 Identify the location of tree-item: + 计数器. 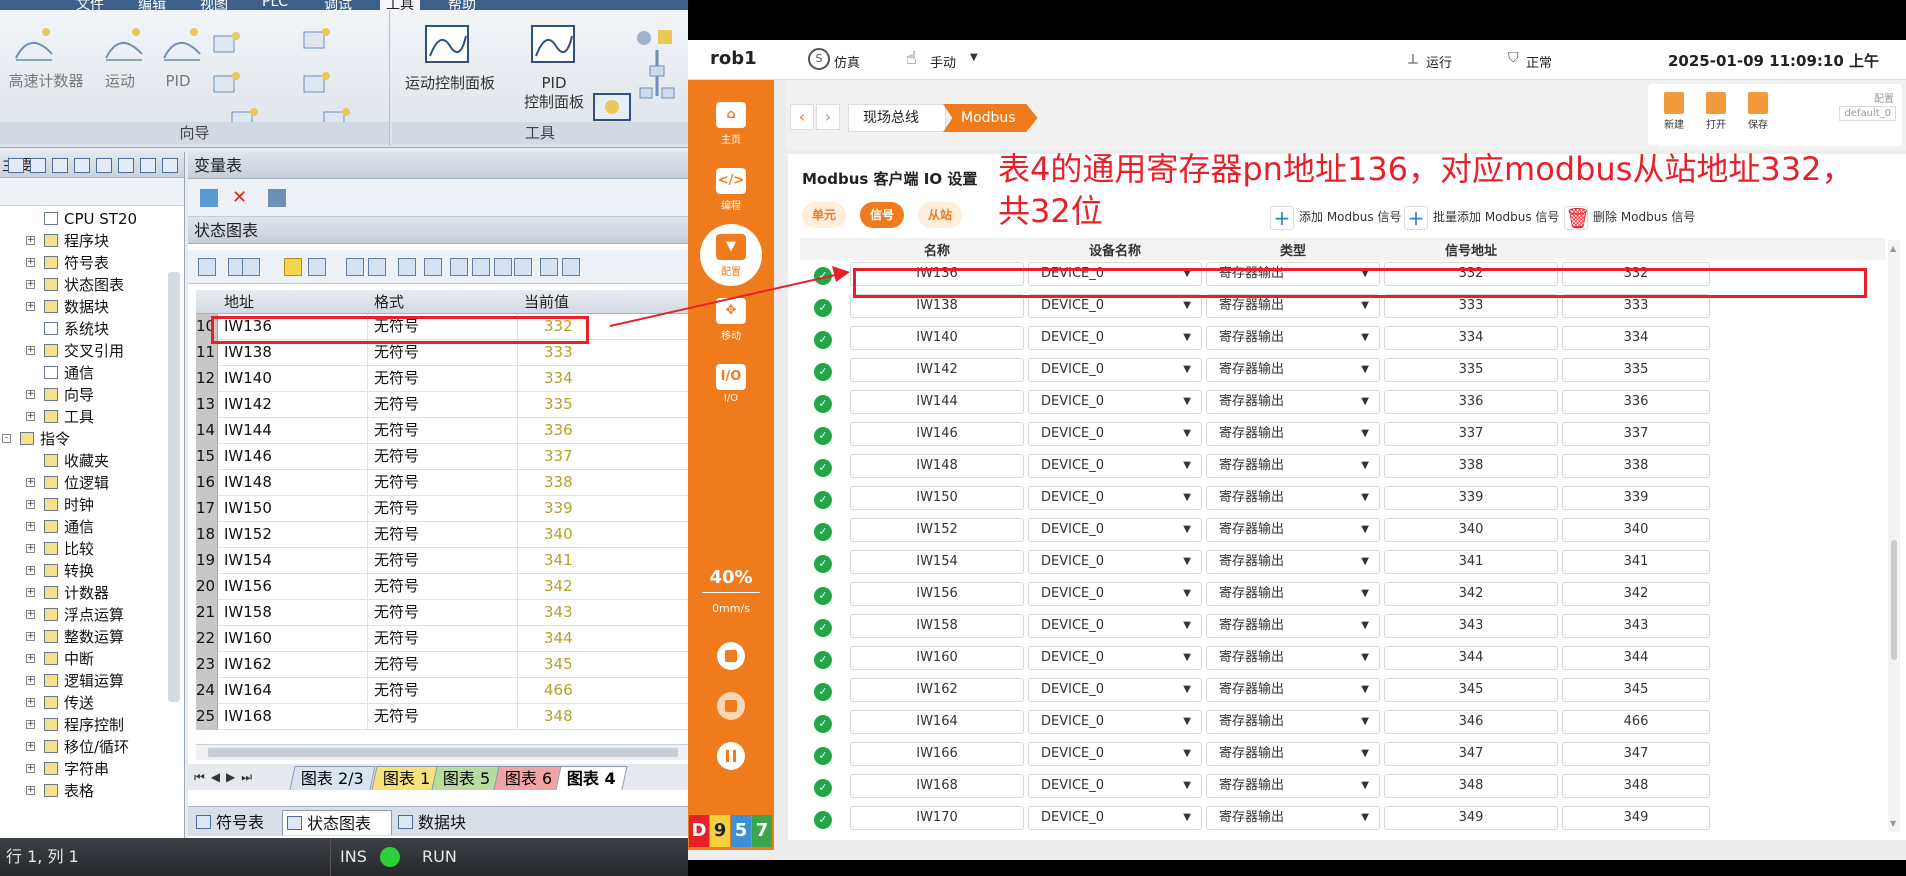
(85, 593).